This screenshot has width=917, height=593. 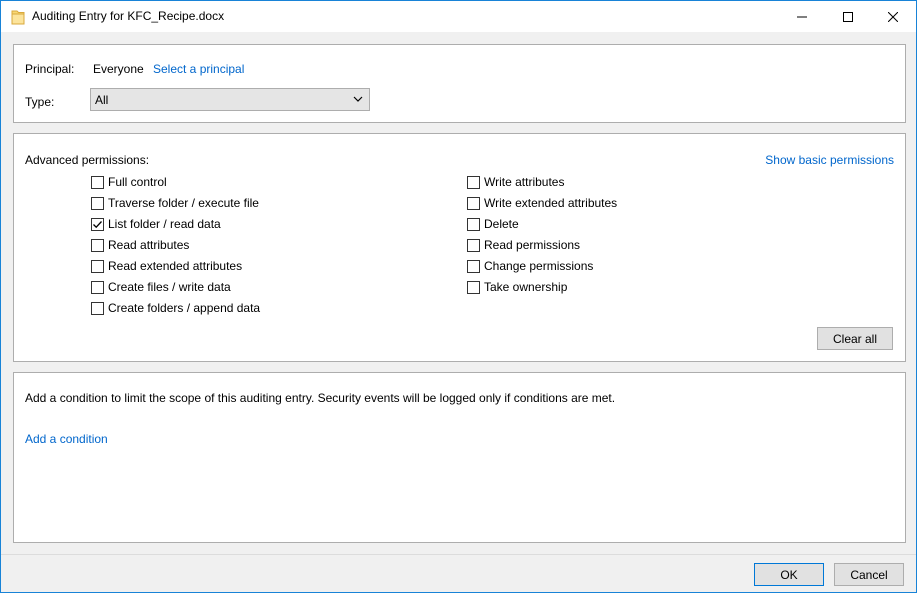 I want to click on maximize-icon, so click(x=848, y=16).